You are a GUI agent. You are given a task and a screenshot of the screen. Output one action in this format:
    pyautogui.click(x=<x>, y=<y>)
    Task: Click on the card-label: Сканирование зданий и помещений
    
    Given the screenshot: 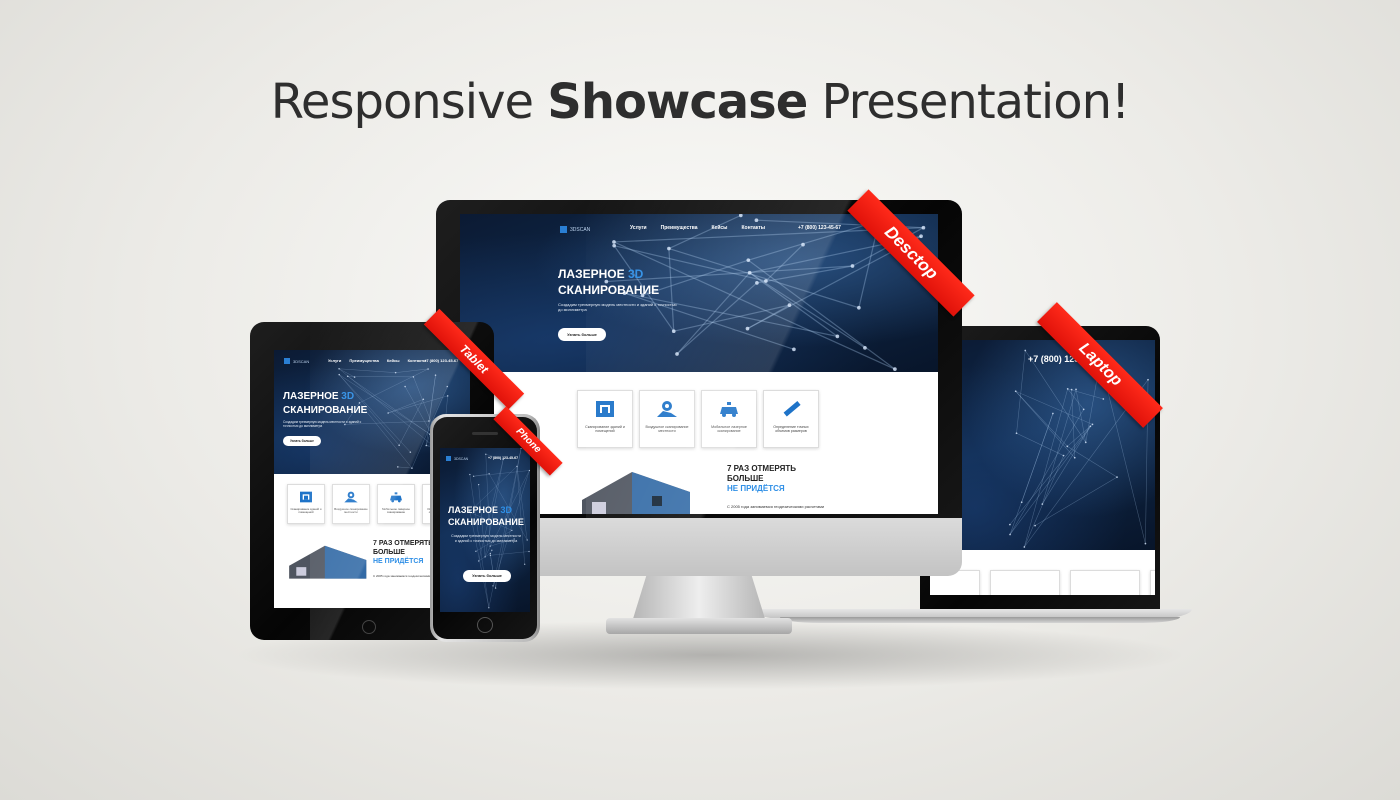 What is the action you would take?
    pyautogui.click(x=306, y=511)
    